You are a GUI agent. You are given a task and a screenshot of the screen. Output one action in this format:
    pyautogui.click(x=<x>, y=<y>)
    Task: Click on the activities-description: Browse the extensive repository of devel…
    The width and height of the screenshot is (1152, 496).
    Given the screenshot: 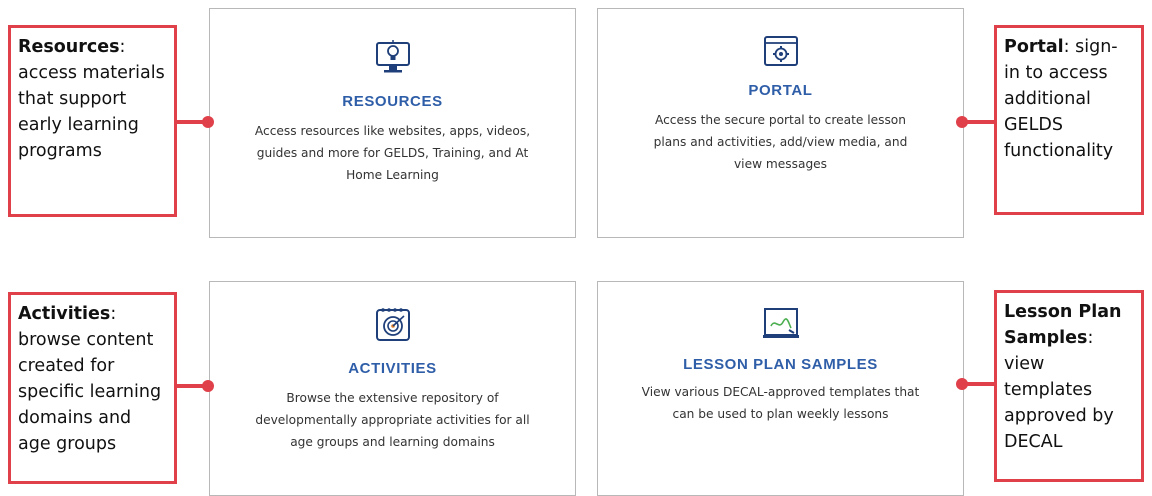 What is the action you would take?
    pyautogui.click(x=392, y=420)
    